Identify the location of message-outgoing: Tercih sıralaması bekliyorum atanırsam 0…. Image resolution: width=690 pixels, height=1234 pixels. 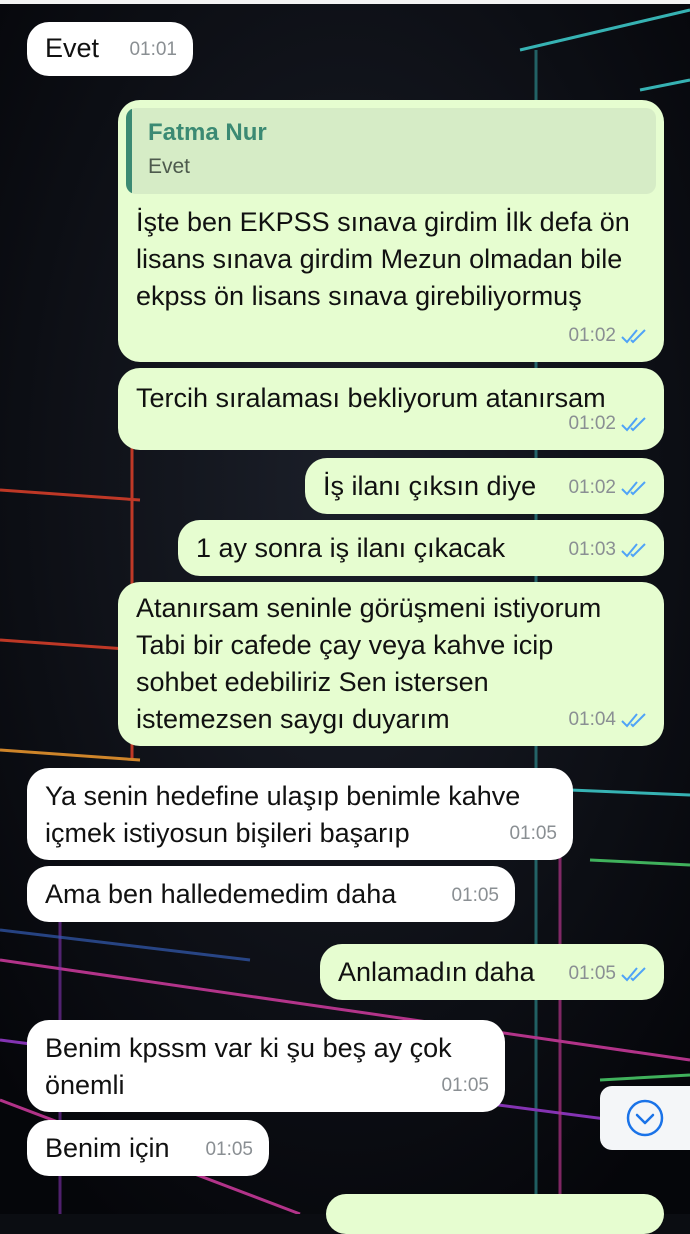
(391, 409).